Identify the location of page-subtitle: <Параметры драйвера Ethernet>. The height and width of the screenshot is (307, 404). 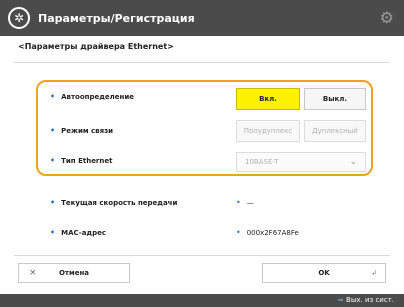
(96, 46).